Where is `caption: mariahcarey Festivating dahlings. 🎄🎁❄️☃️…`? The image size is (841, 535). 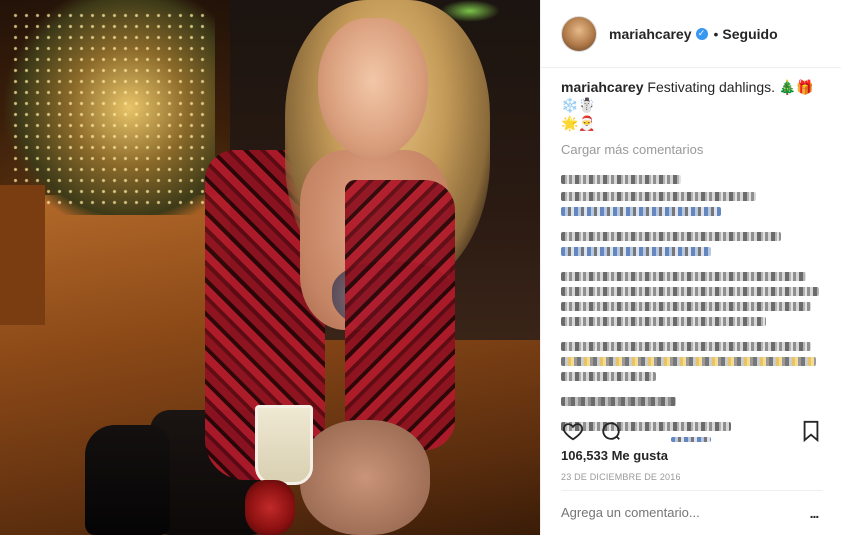
caption: mariahcarey Festivating dahlings. 🎄🎁❄️☃️… is located at coordinates (692, 105).